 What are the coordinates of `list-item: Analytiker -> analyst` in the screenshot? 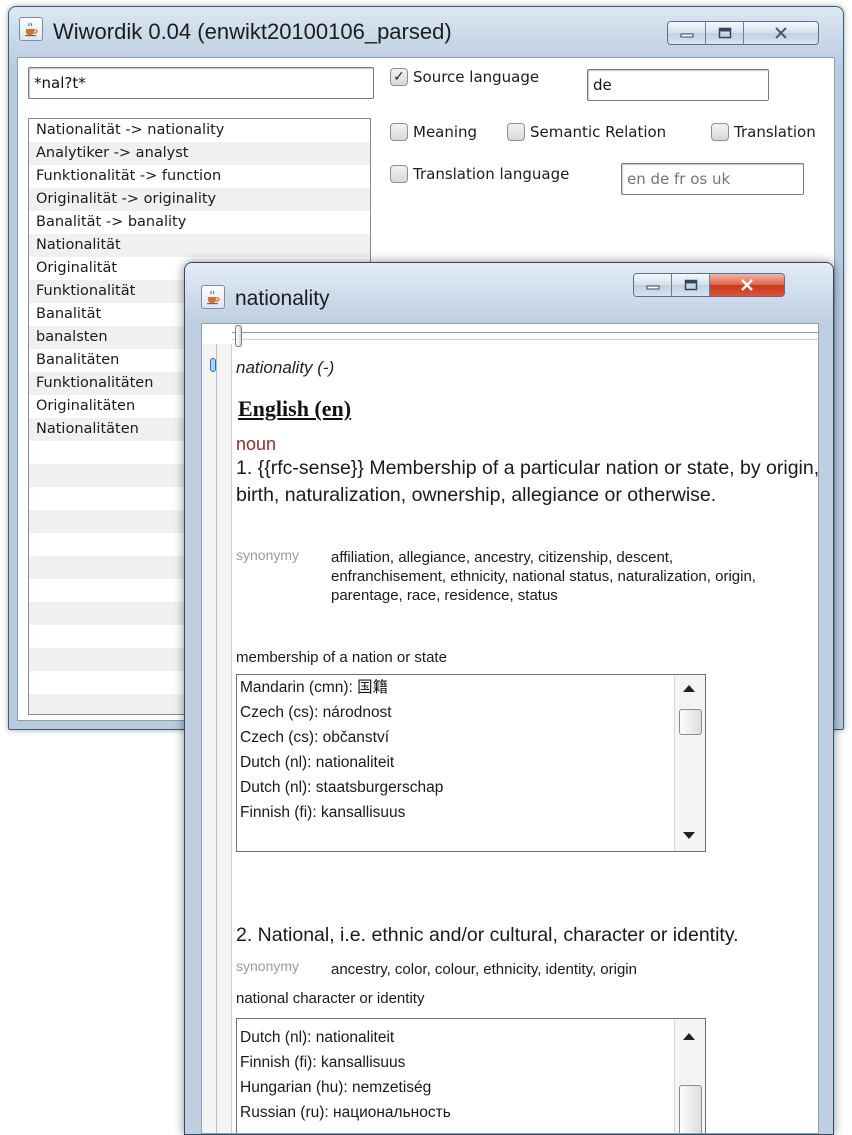 It's located at (199, 153).